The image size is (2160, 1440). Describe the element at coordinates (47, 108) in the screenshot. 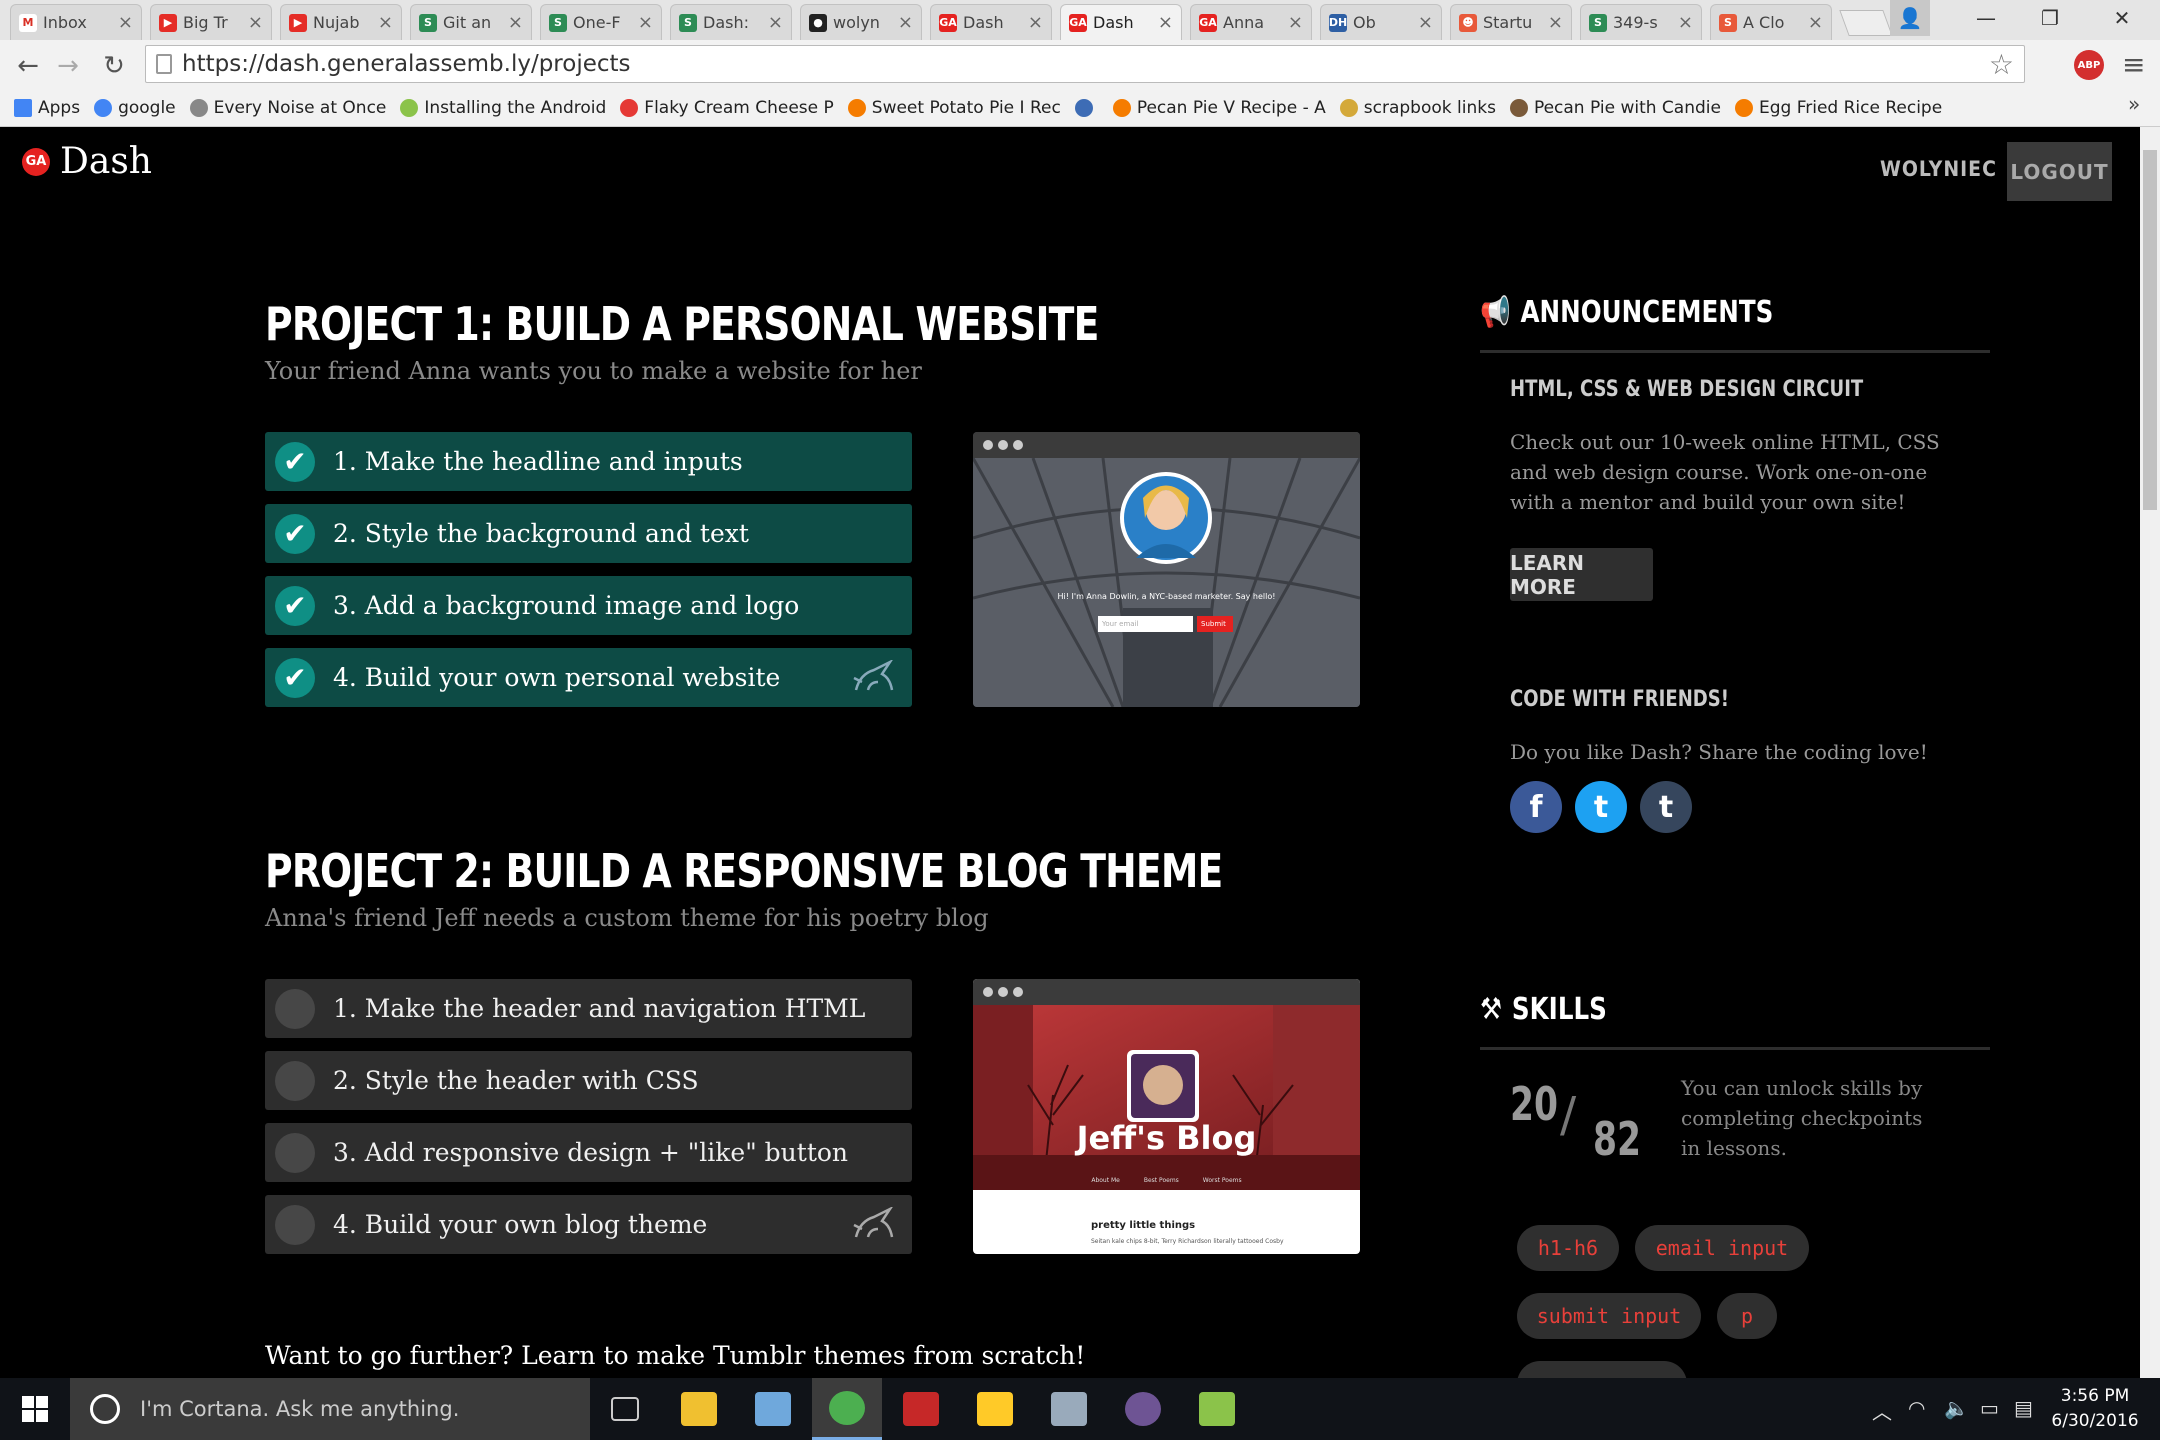

I see `bookmark-item: Apps` at that location.